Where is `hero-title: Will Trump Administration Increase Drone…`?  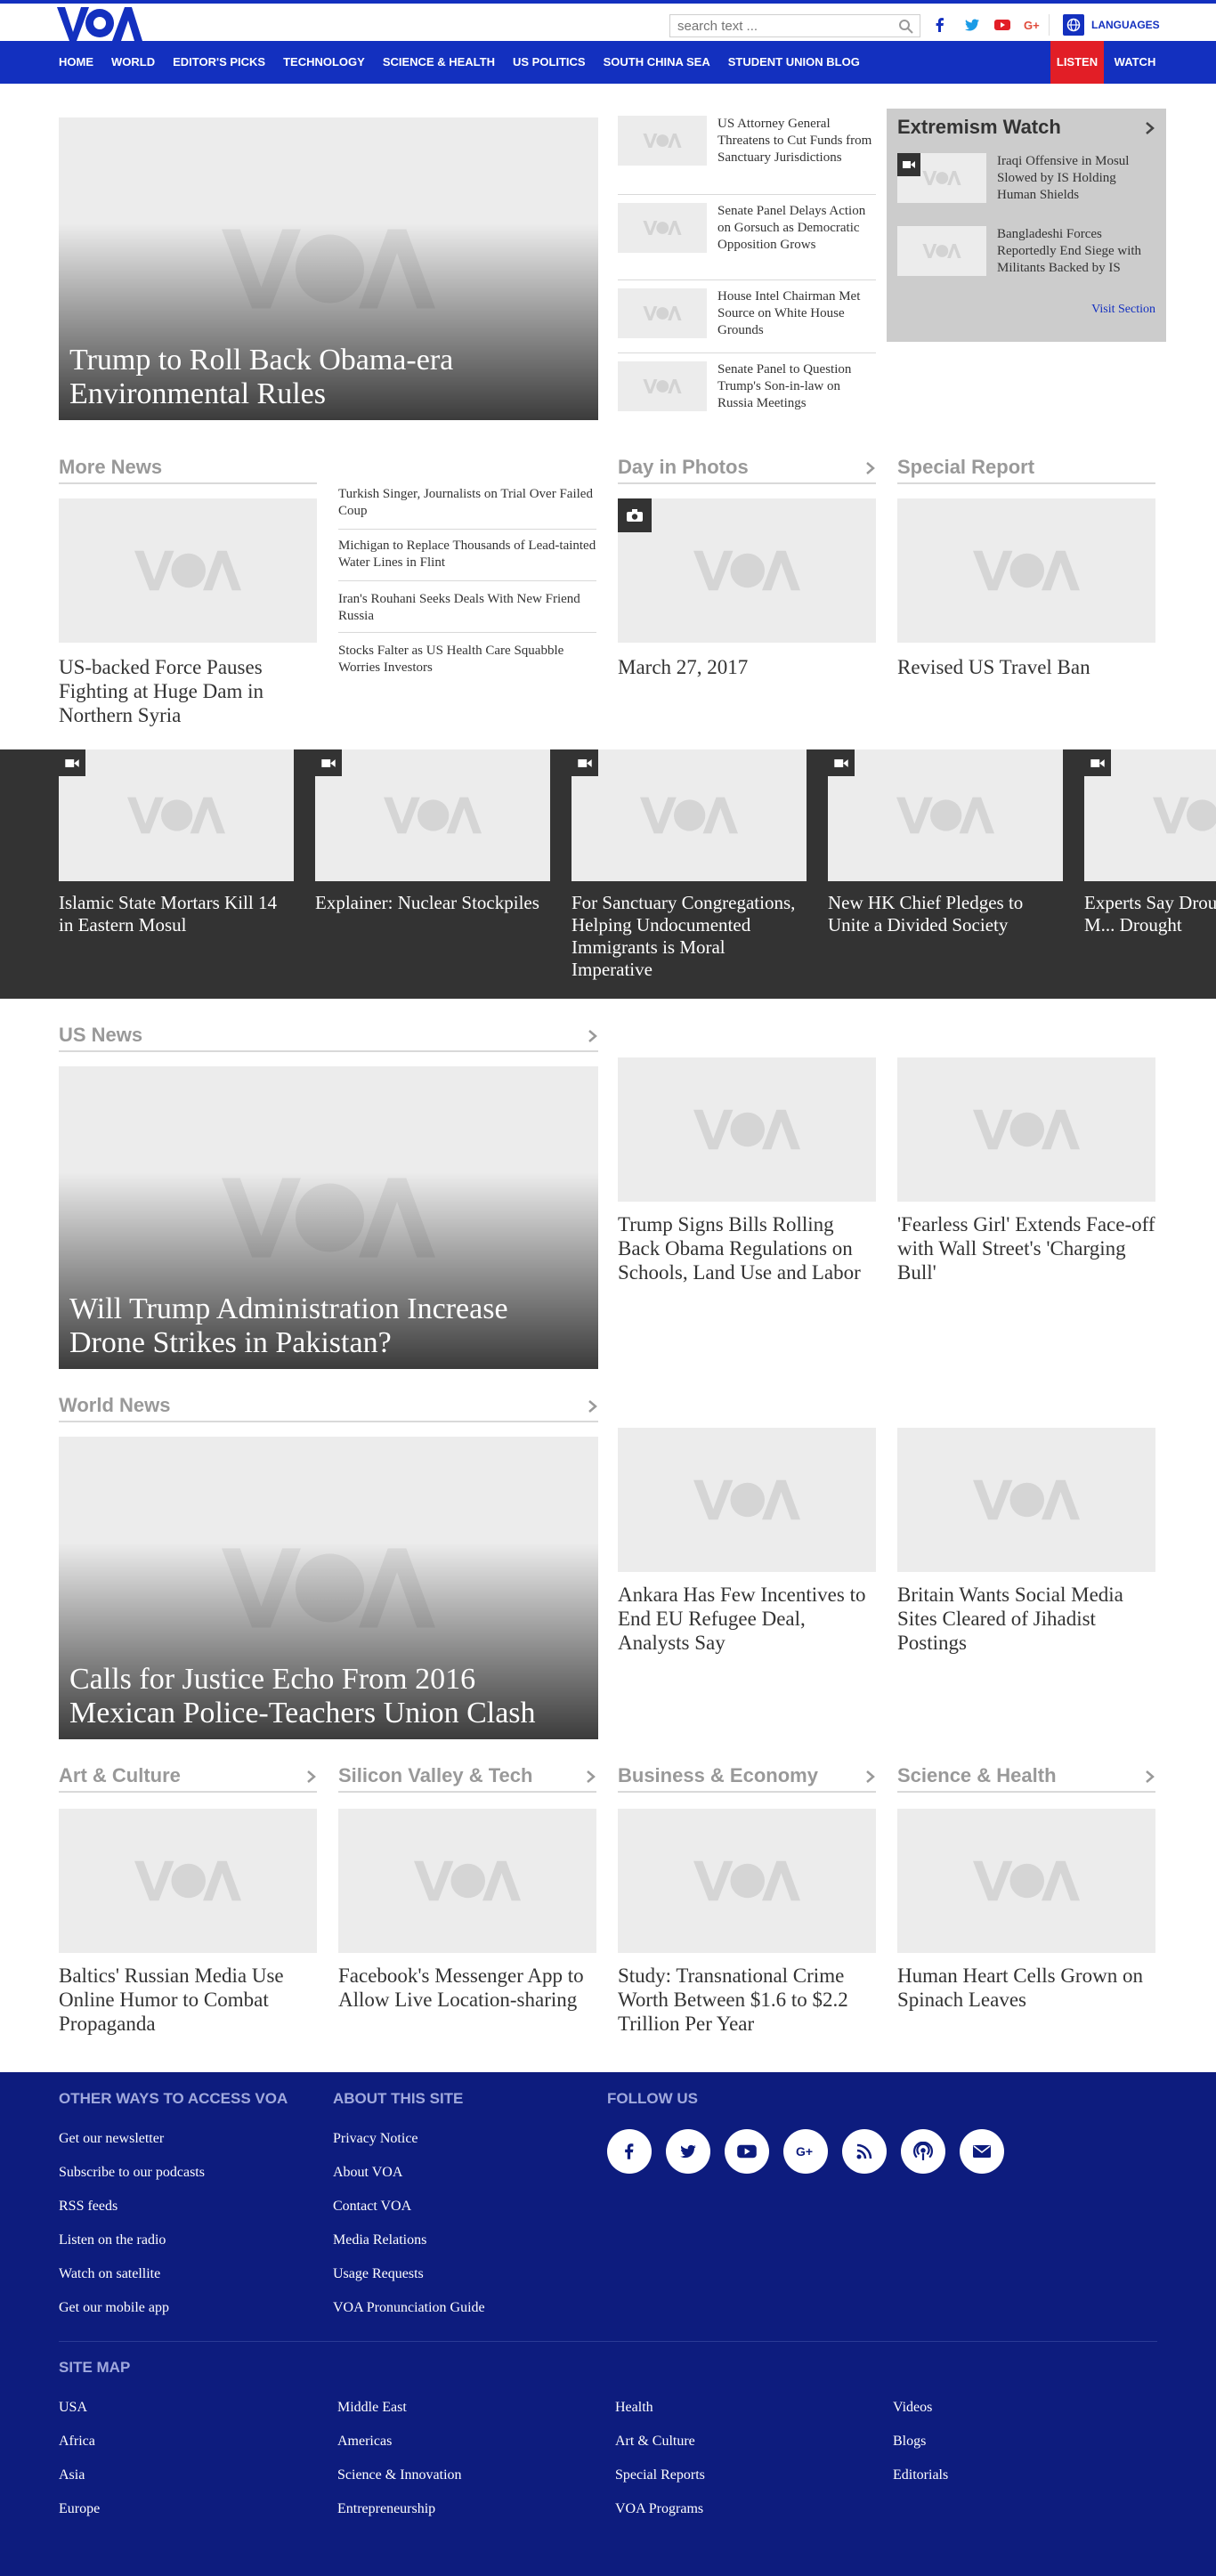
hero-title: Will Trump Administration Increase Drone… is located at coordinates (328, 1326).